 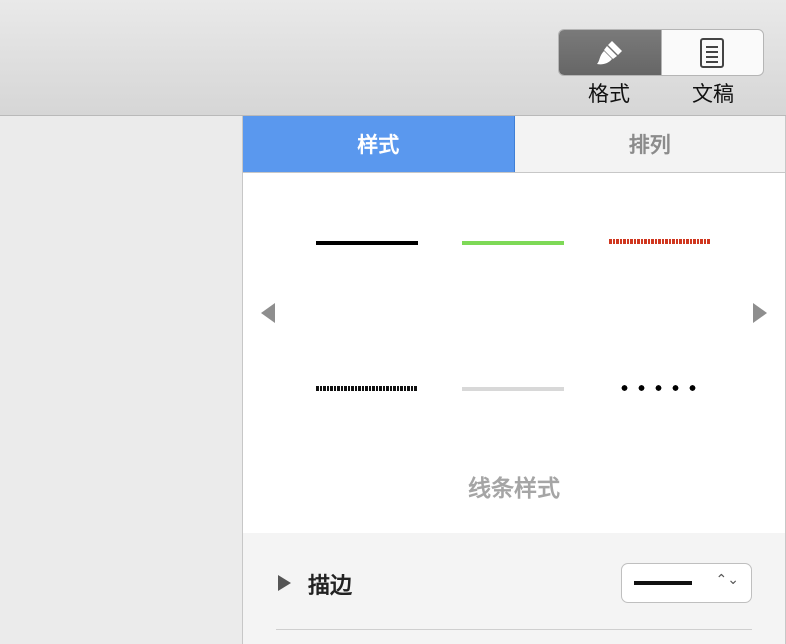 I want to click on divider, so click(x=514, y=629).